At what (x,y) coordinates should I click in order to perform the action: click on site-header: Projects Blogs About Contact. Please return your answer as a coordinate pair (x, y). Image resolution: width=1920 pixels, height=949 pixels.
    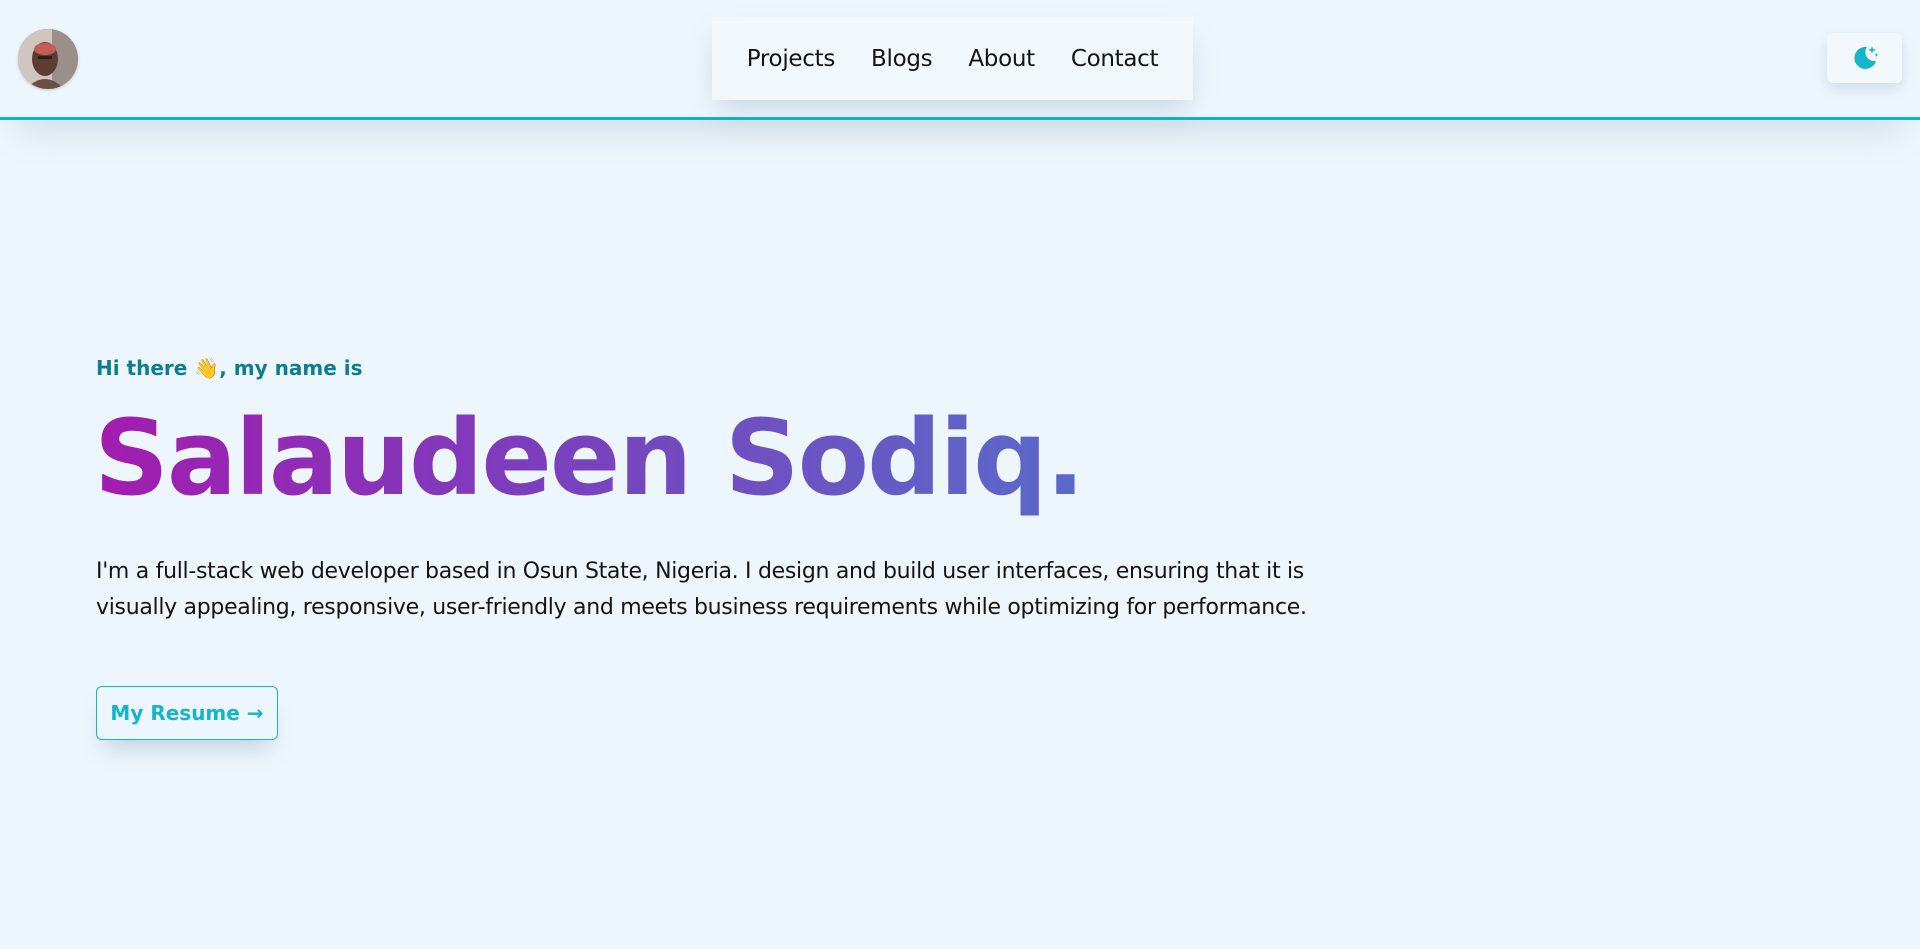
    Looking at the image, I should click on (960, 60).